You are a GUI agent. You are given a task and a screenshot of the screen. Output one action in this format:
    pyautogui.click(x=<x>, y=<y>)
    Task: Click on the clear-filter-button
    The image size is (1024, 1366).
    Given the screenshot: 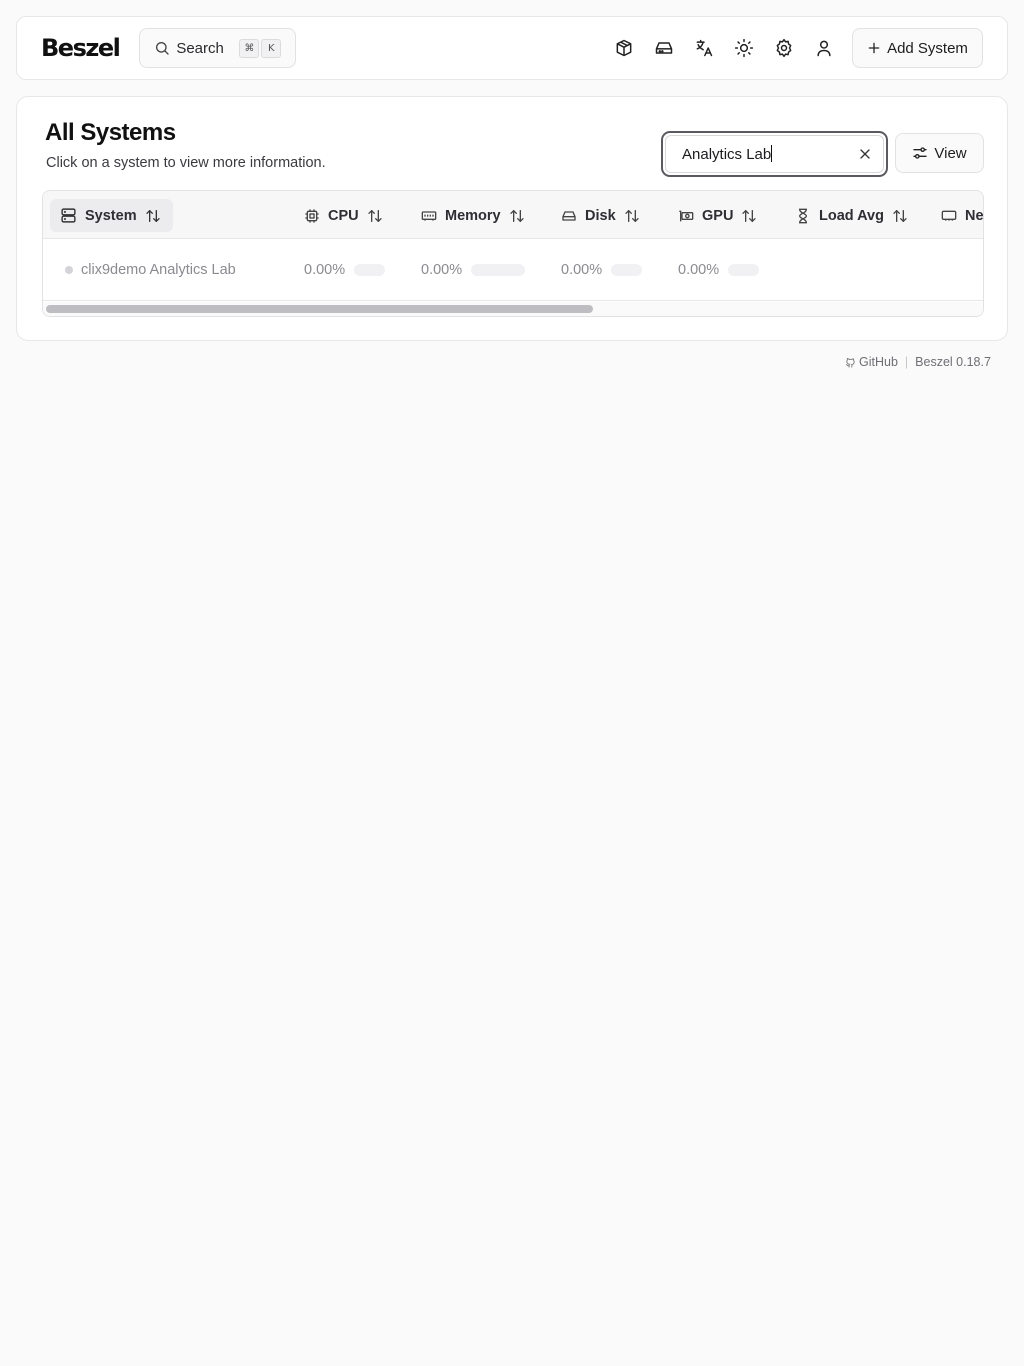 What is the action you would take?
    pyautogui.click(x=865, y=154)
    